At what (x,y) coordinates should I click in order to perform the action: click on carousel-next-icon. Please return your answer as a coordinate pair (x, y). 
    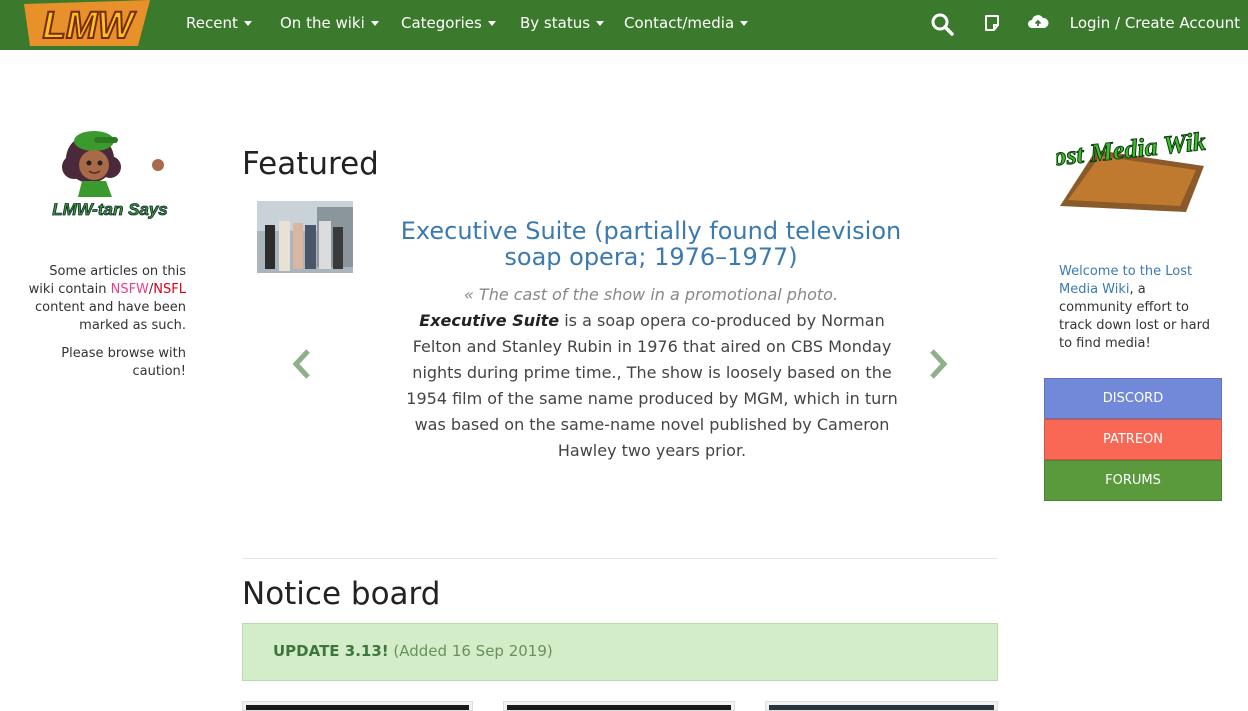
    Looking at the image, I should click on (938, 364).